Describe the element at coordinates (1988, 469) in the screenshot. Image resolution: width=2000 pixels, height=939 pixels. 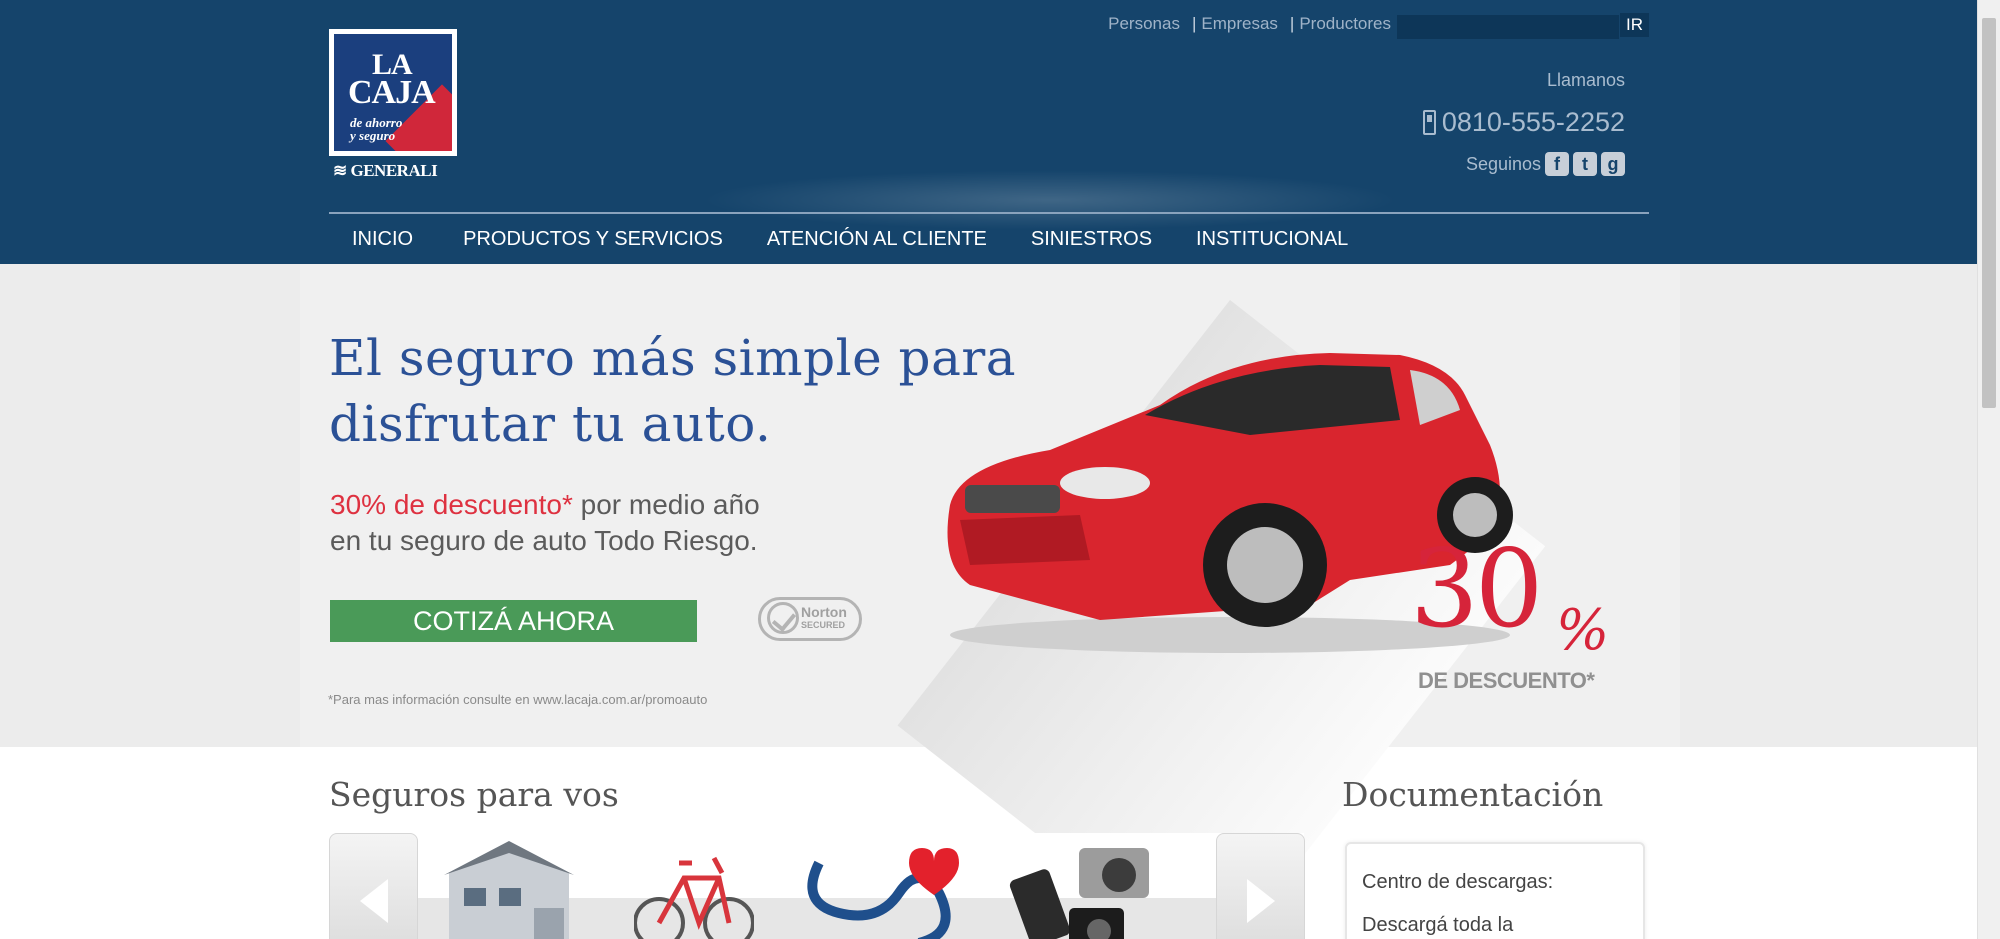
I see `vertical-scrollbar` at that location.